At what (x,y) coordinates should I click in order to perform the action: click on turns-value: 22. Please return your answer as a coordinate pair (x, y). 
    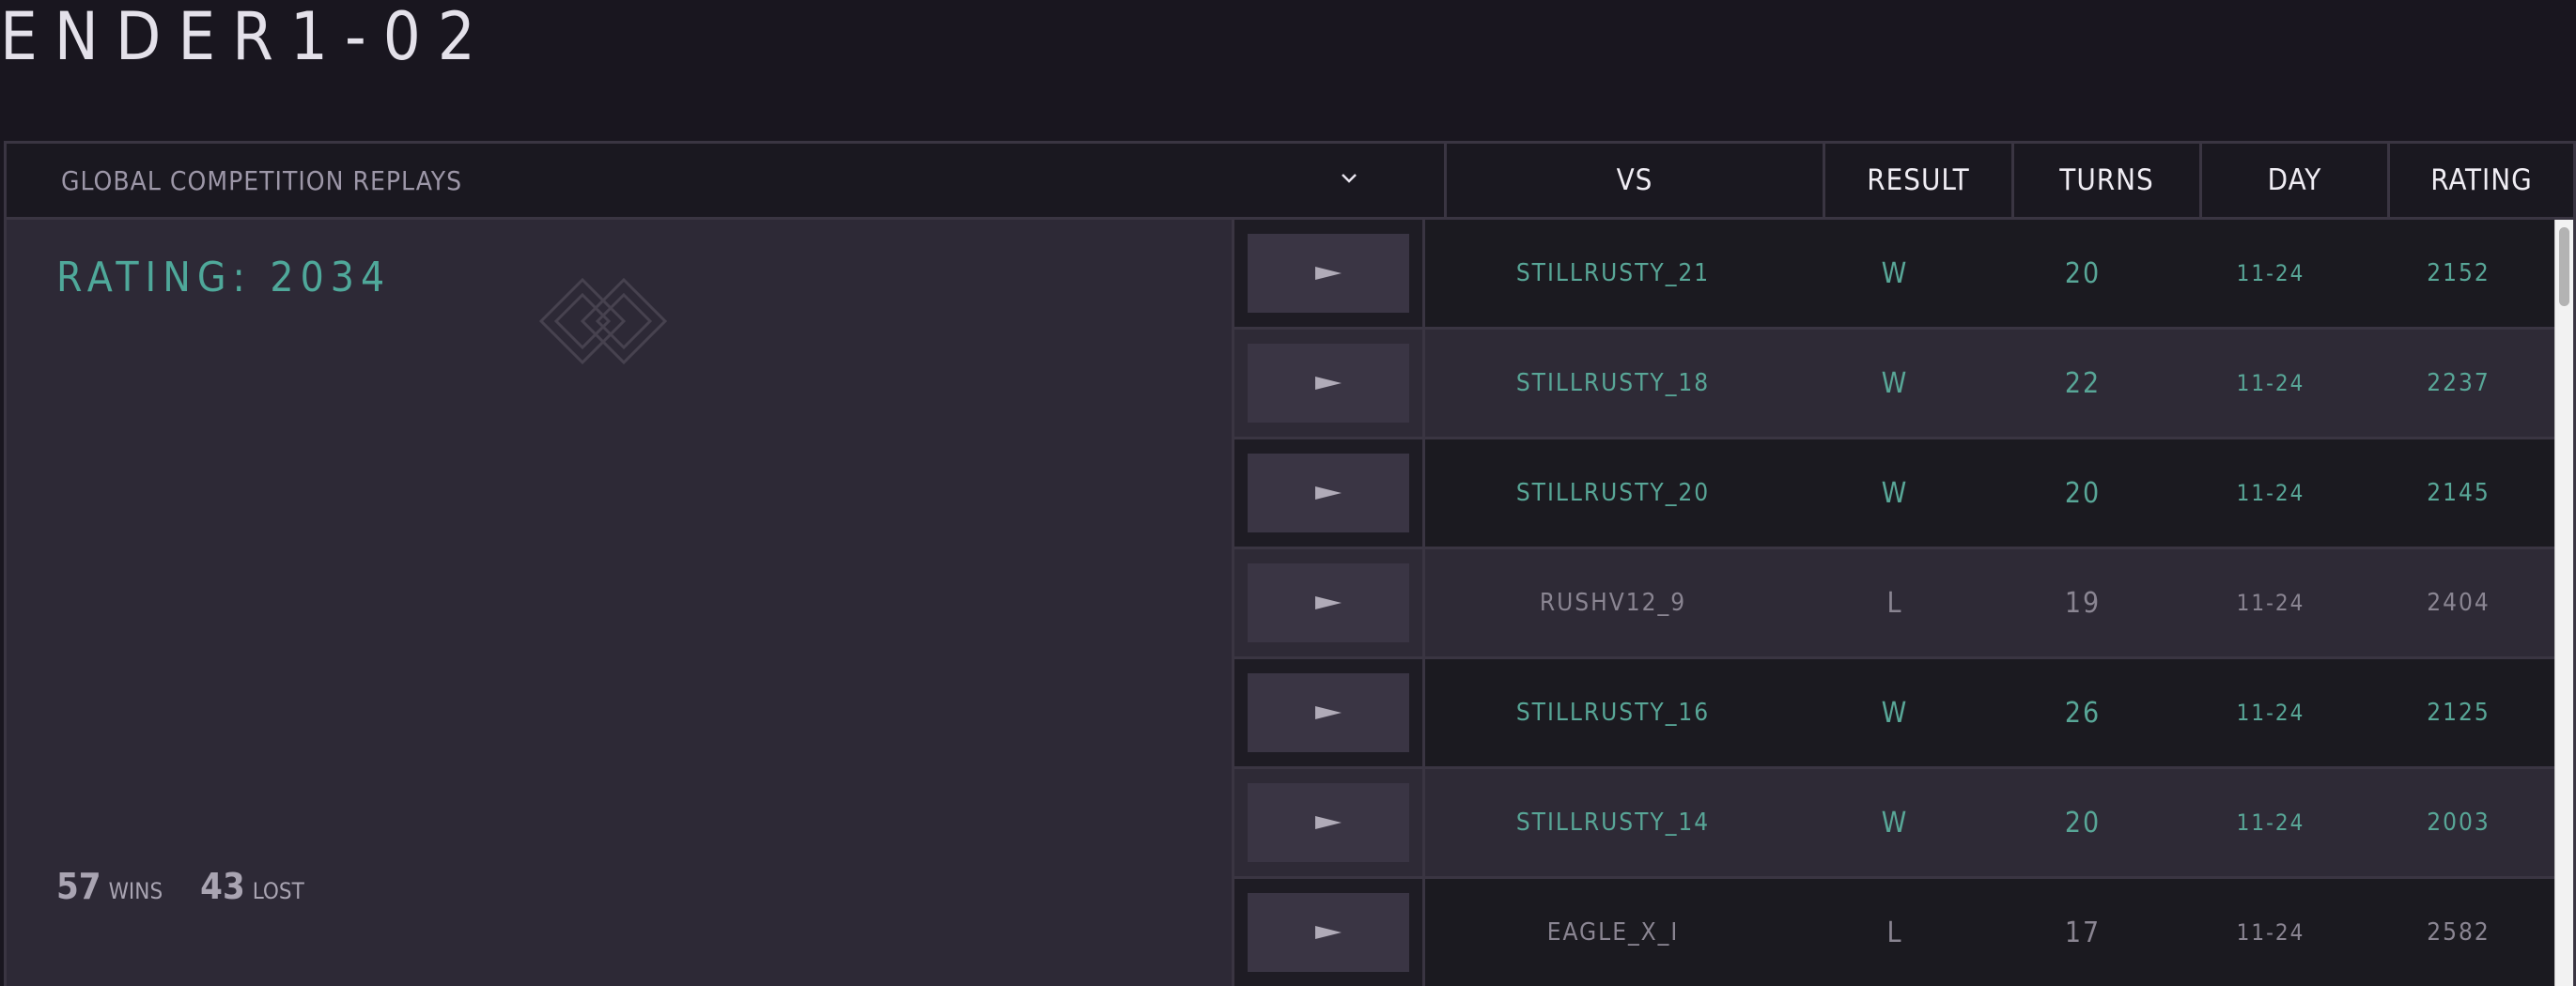
    Looking at the image, I should click on (2083, 383).